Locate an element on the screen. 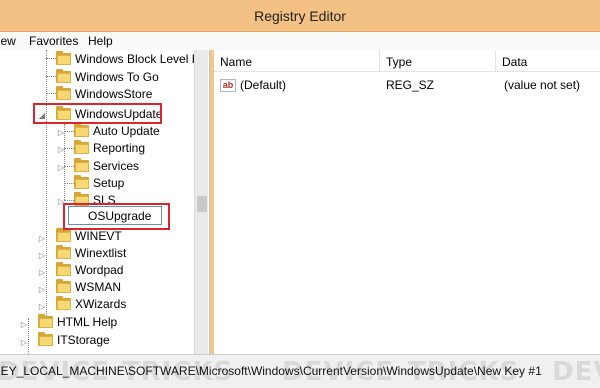 The height and width of the screenshot is (388, 600). tree-node-wordpad: Wordpad is located at coordinates (89, 270).